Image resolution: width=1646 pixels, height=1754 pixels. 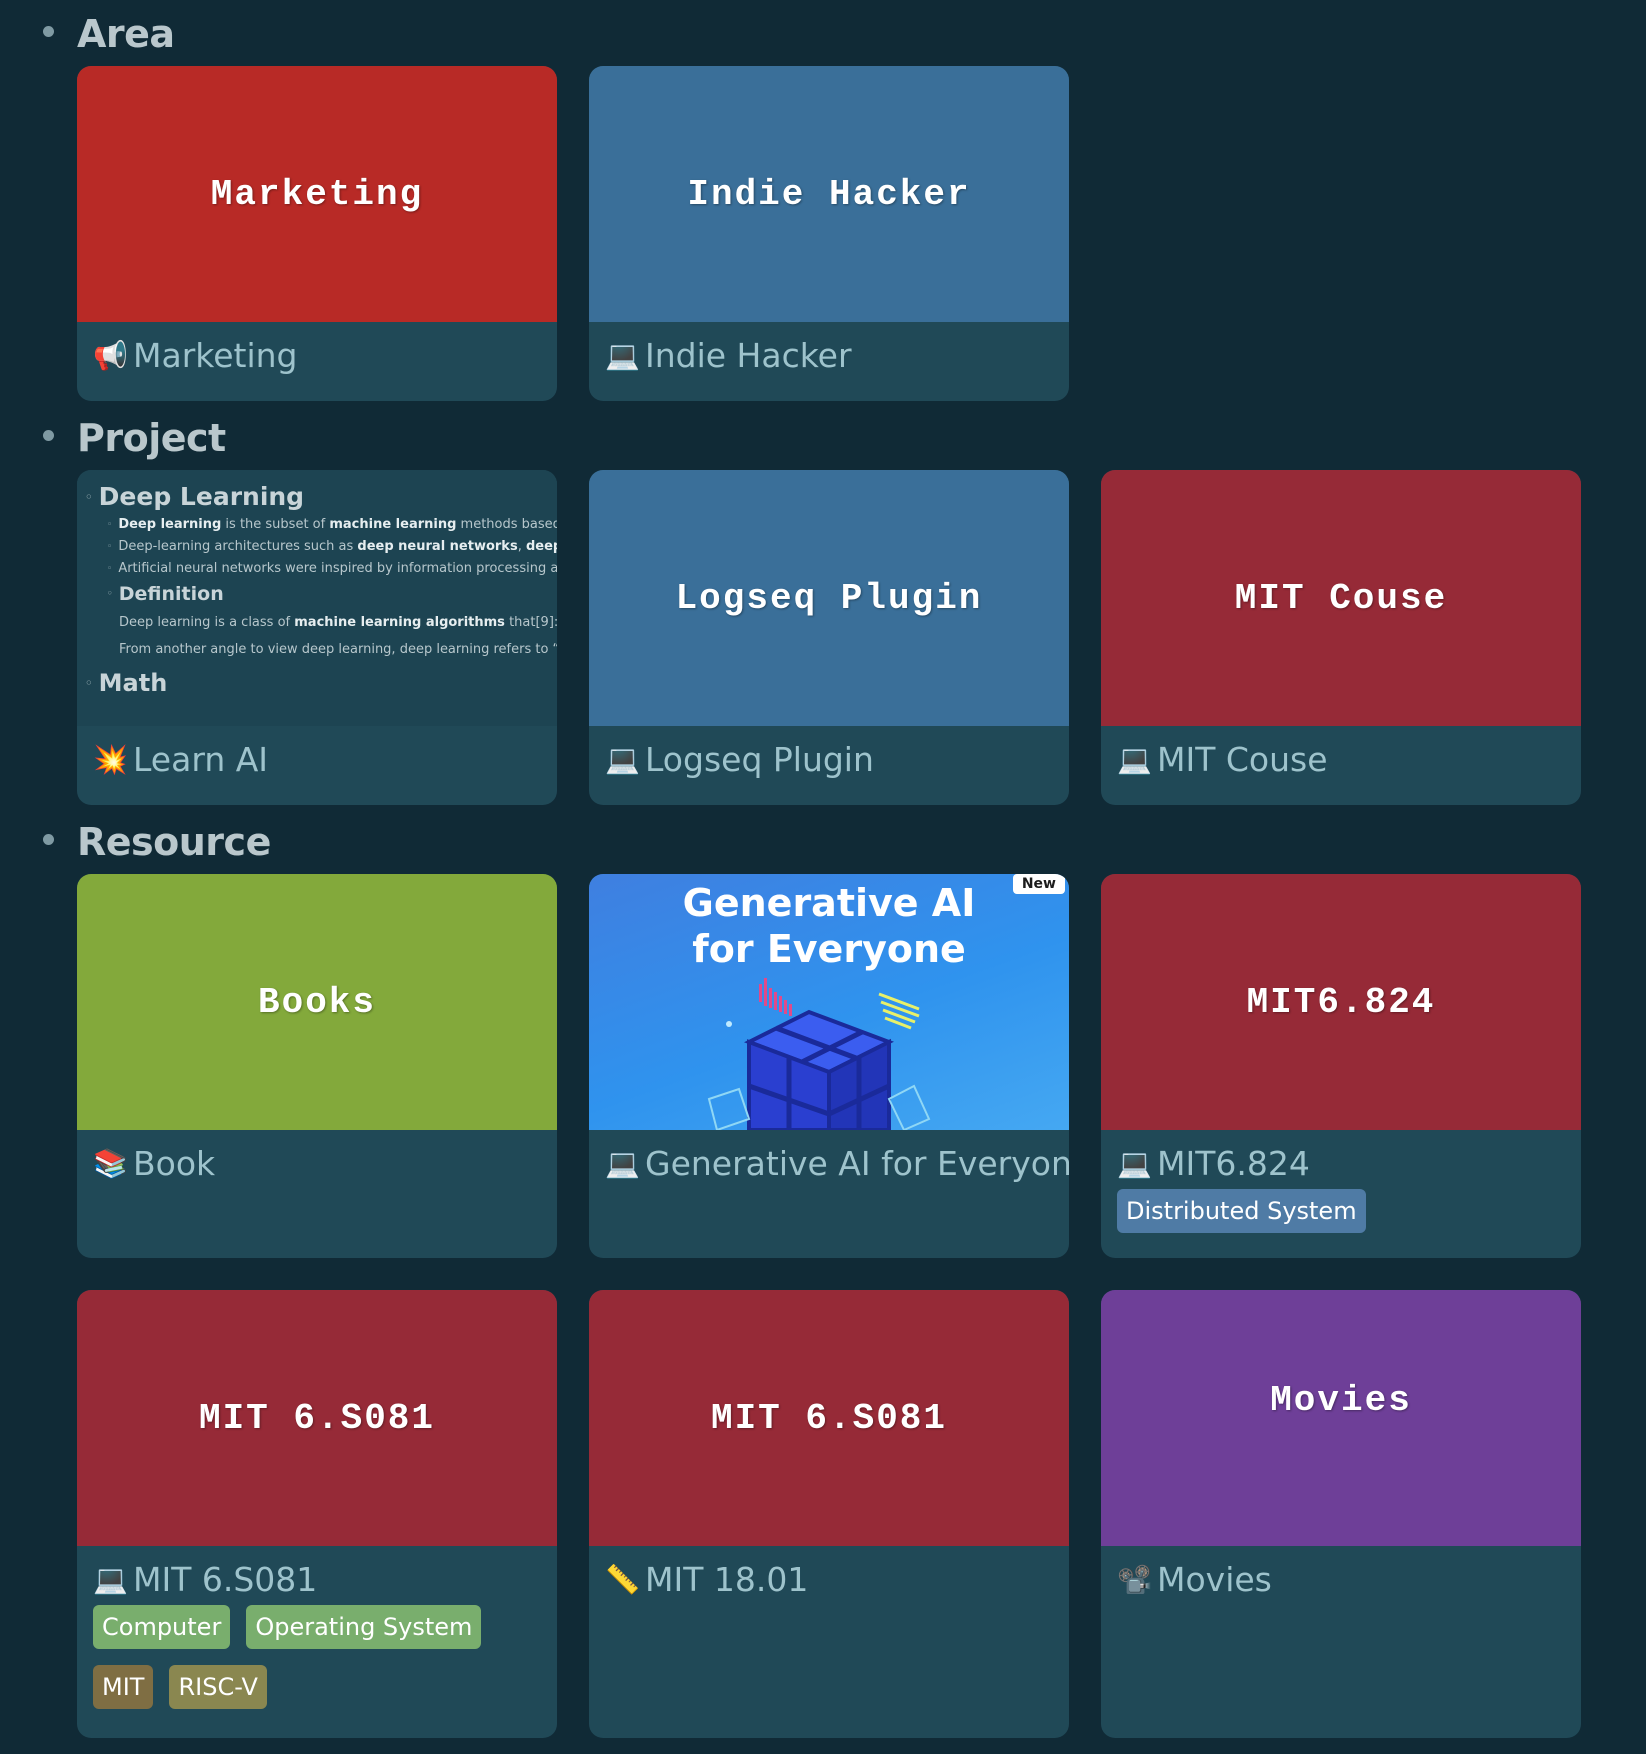 What do you see at coordinates (829, 194) in the screenshot?
I see `card-cover: Indie Hacker` at bounding box center [829, 194].